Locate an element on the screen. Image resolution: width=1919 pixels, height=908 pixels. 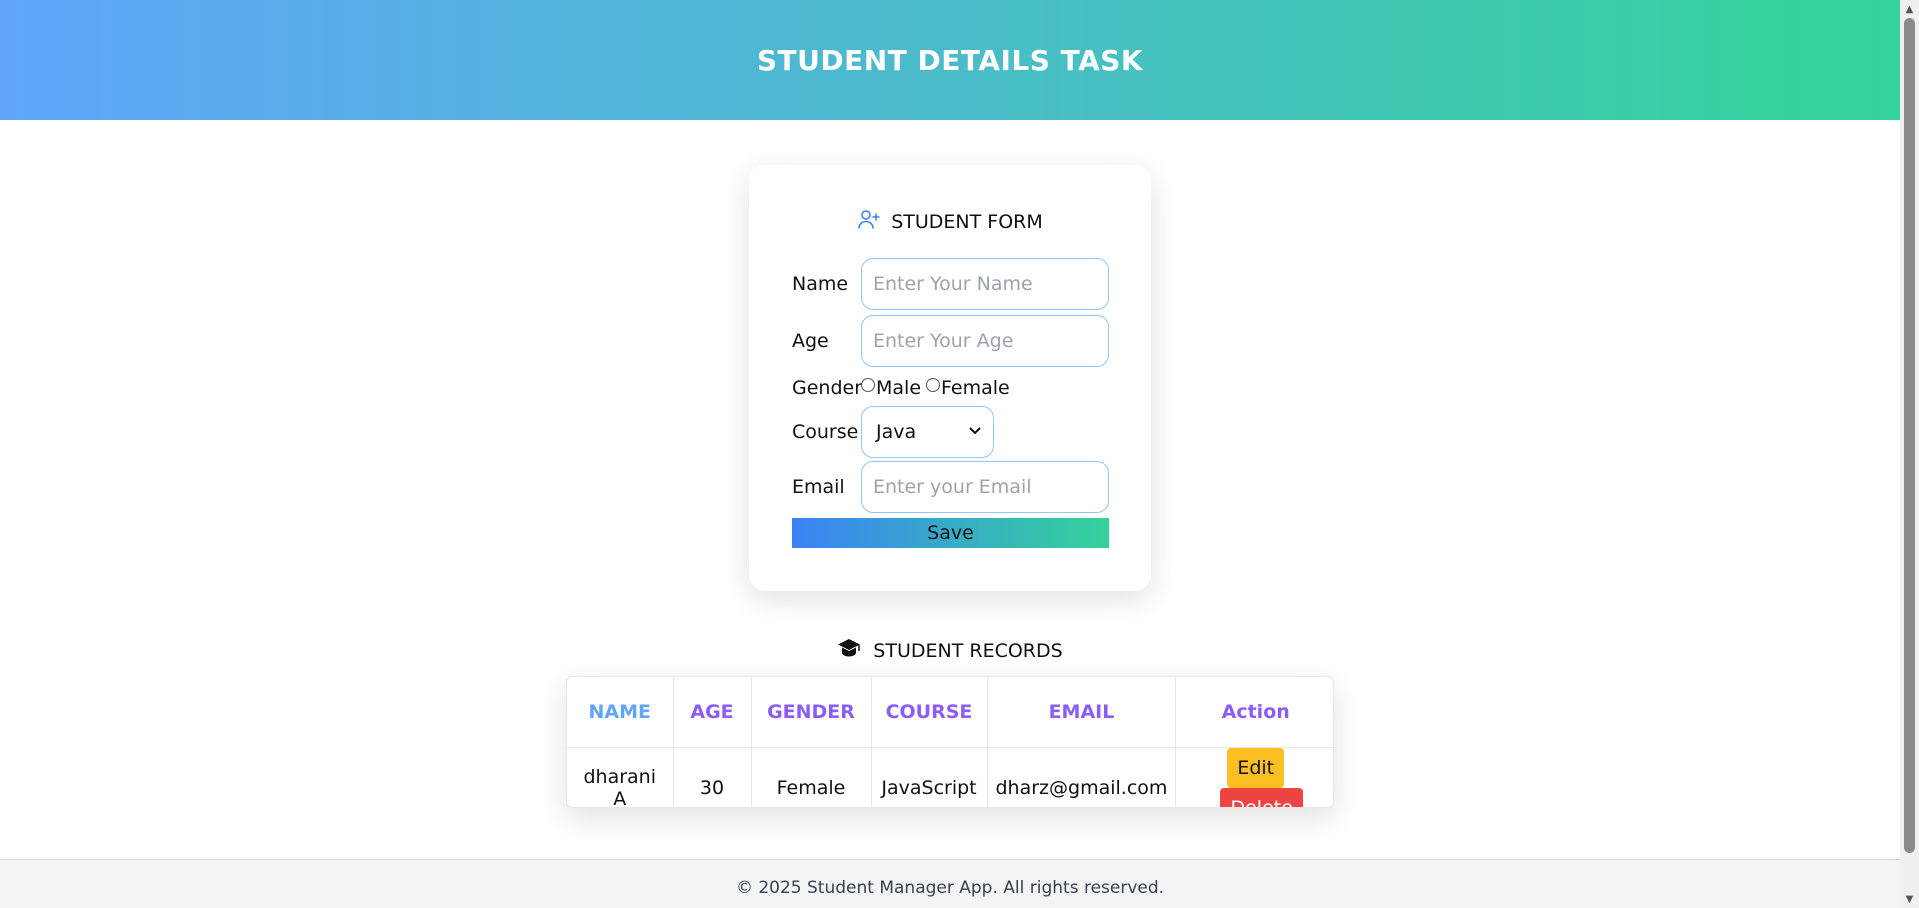
cell-name: dharani A is located at coordinates (620, 777).